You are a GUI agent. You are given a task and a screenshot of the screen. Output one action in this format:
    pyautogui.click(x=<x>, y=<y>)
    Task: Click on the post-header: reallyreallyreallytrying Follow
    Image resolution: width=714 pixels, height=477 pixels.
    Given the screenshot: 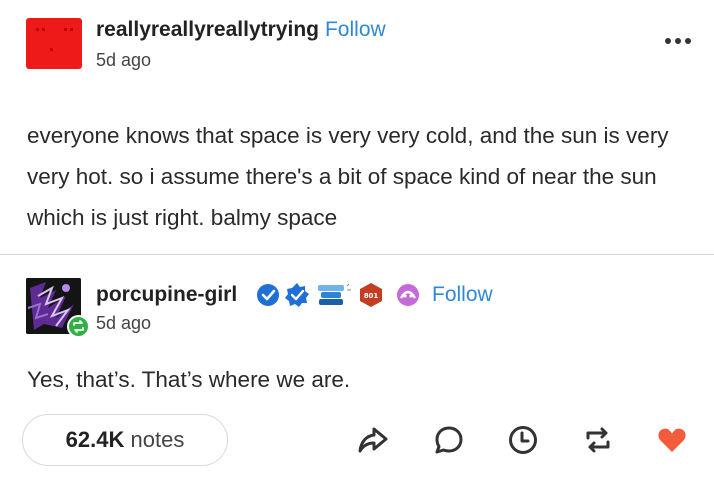 What is the action you would take?
    pyautogui.click(x=241, y=30)
    